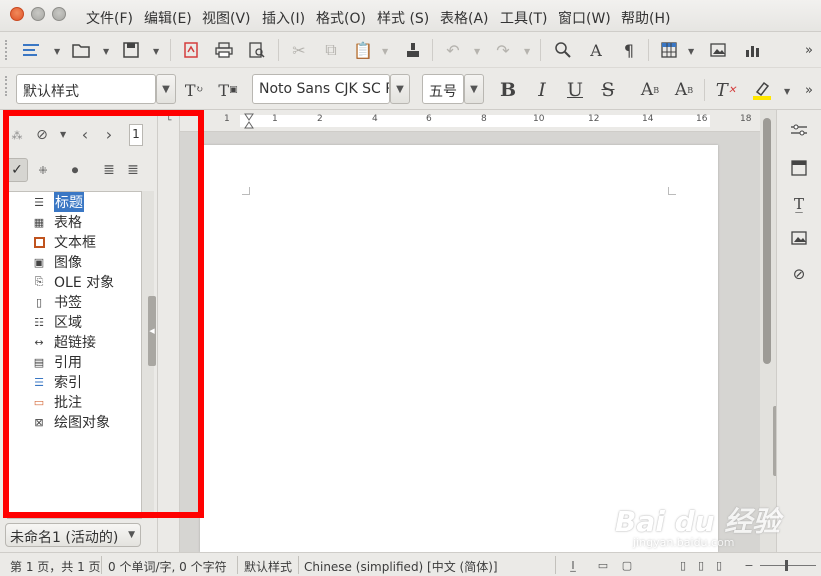 The height and width of the screenshot is (576, 821). I want to click on font-size-dropdown-icon: ▼, so click(474, 89).